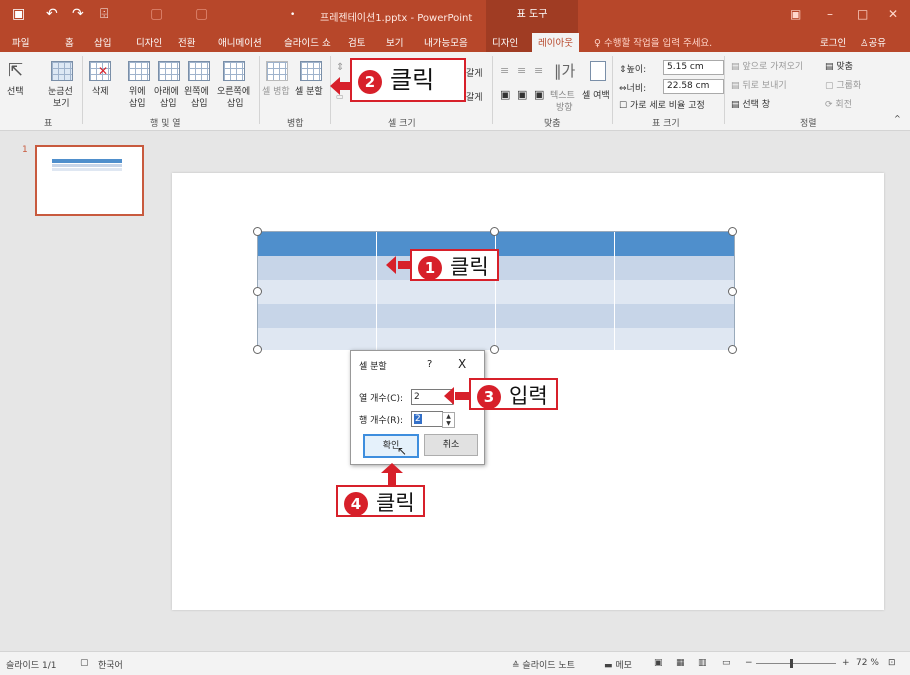 The width and height of the screenshot is (910, 675). I want to click on group-label-alignment: 맞춤, so click(552, 124).